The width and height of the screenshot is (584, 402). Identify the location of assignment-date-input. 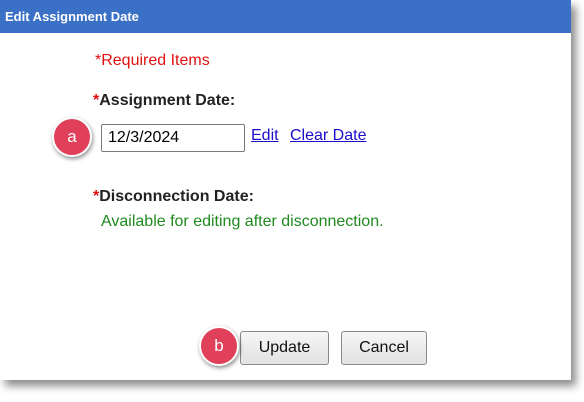
(173, 138).